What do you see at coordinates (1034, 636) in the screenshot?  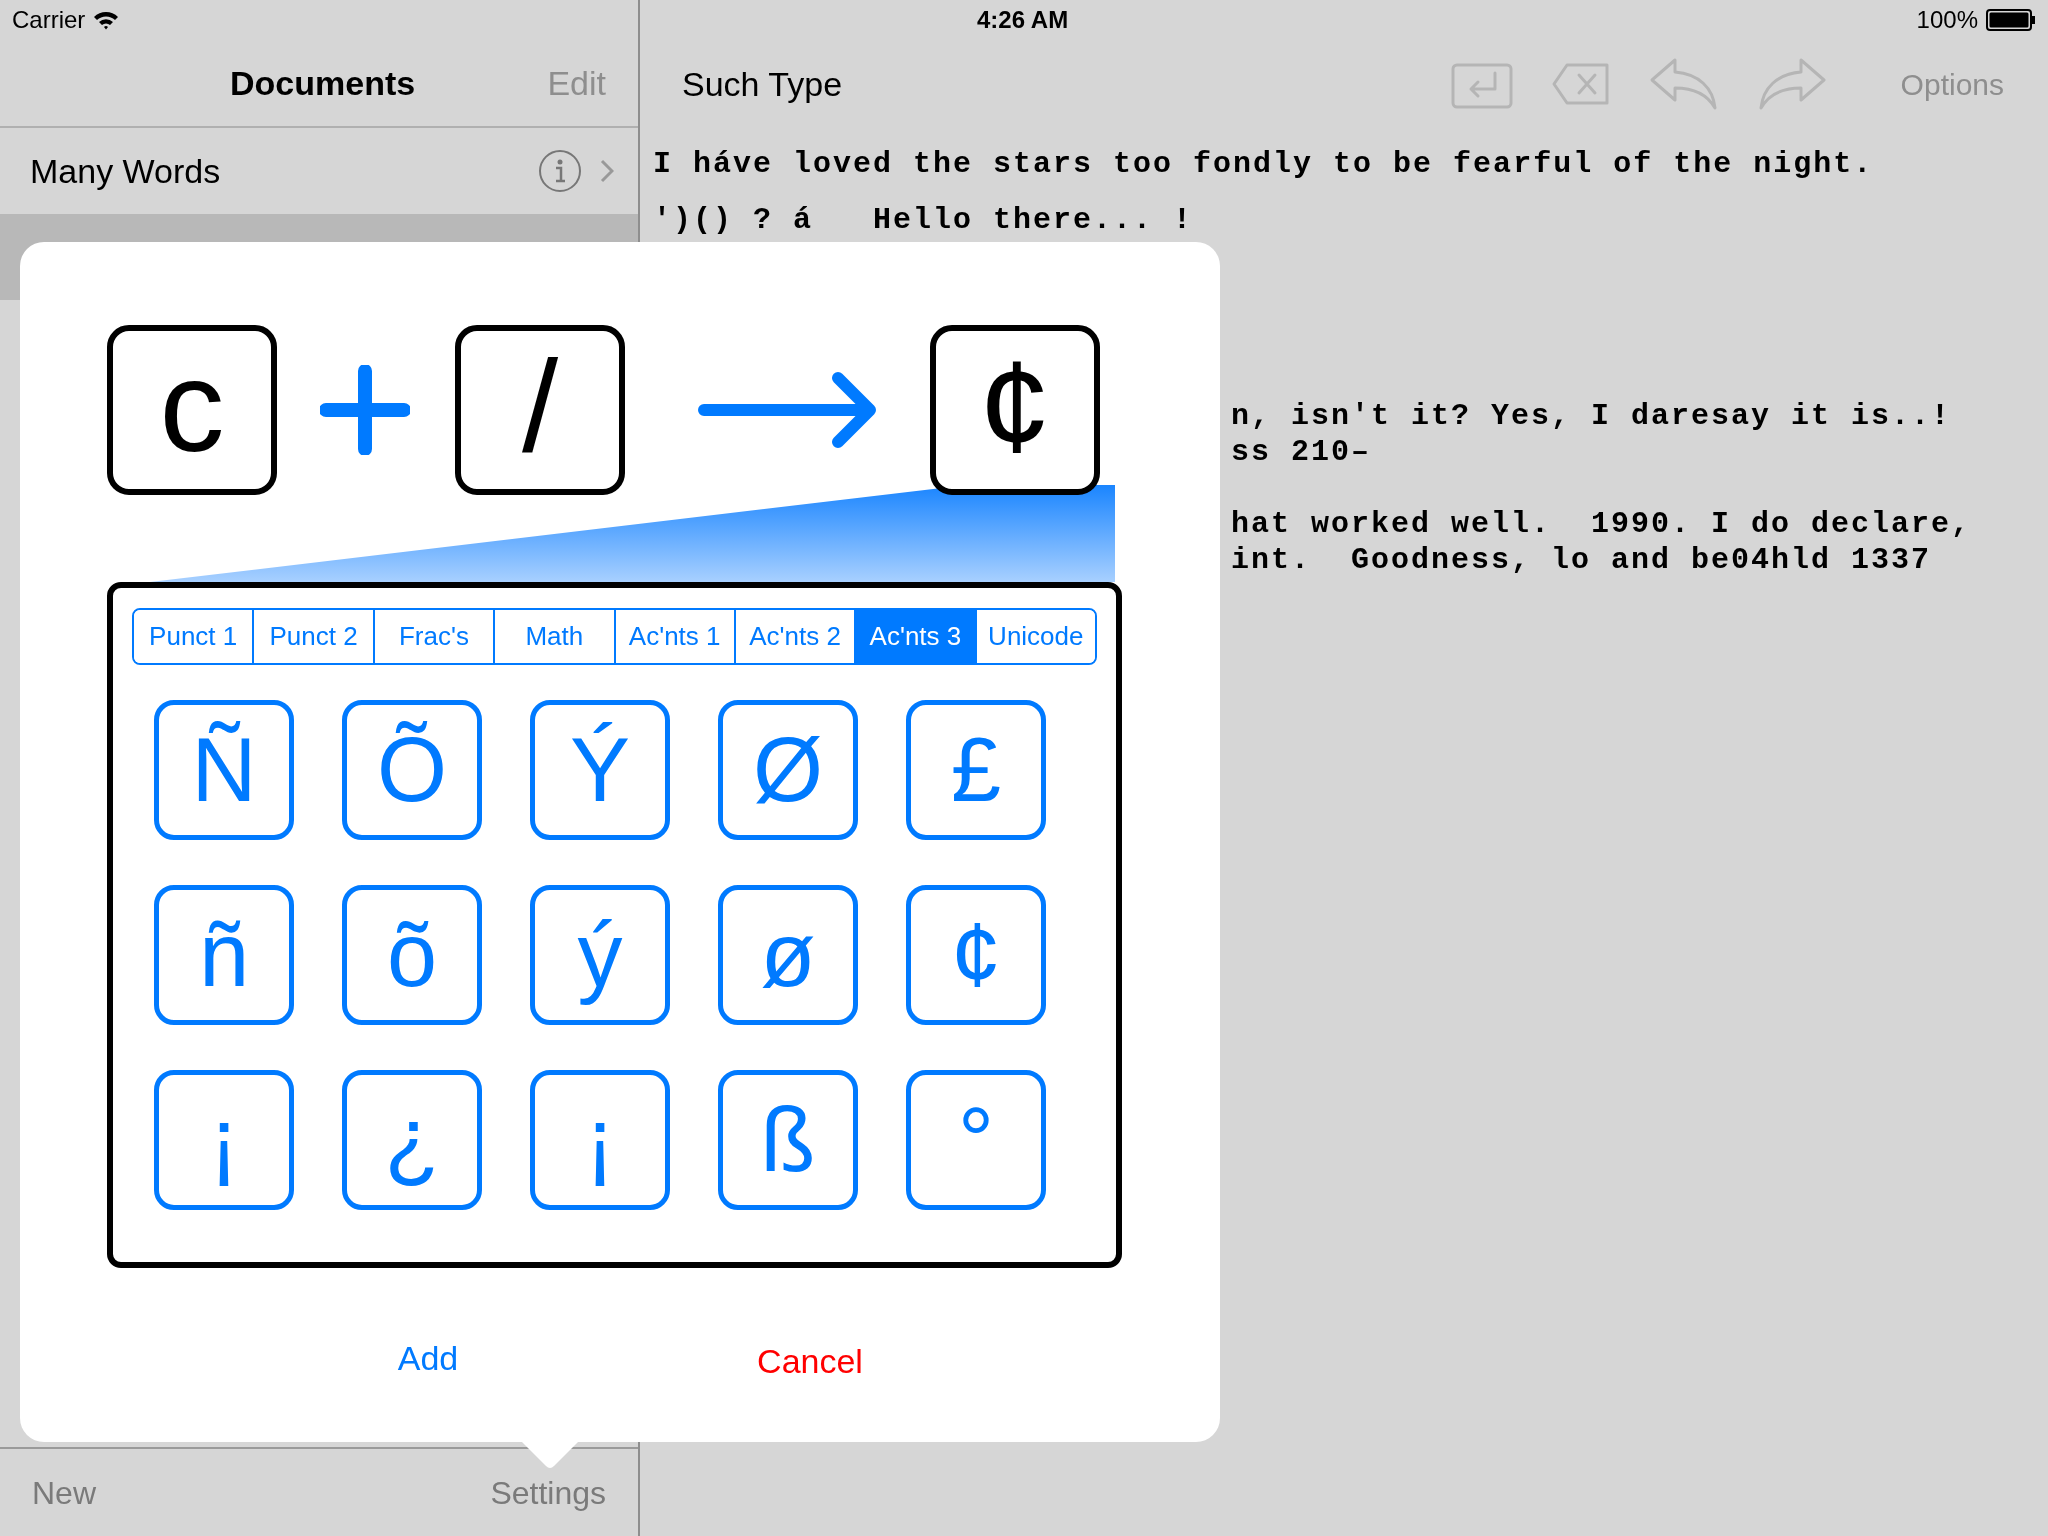 I see `category-tab: Unicode` at bounding box center [1034, 636].